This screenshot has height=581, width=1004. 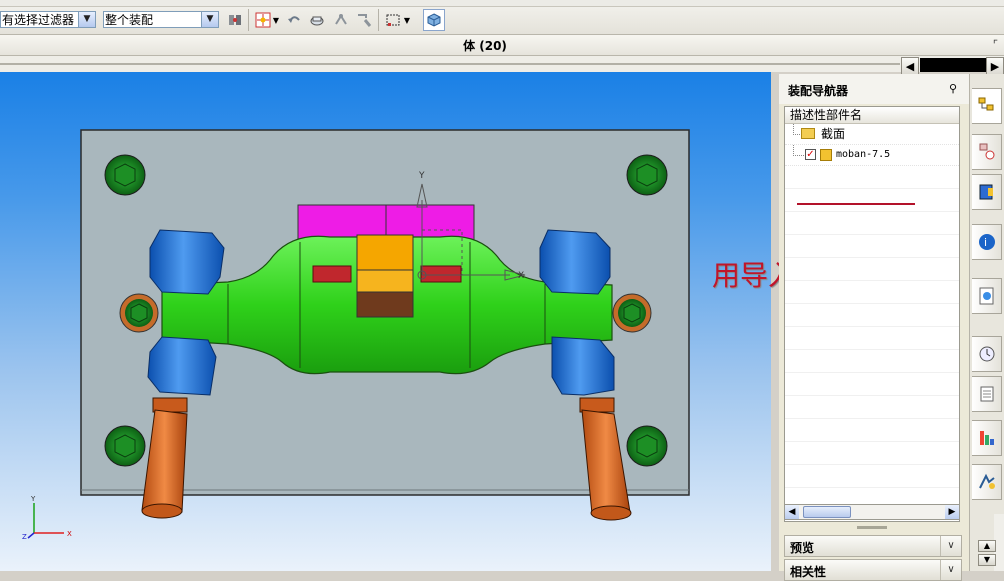 I want to click on part-icon, so click(x=826, y=155).